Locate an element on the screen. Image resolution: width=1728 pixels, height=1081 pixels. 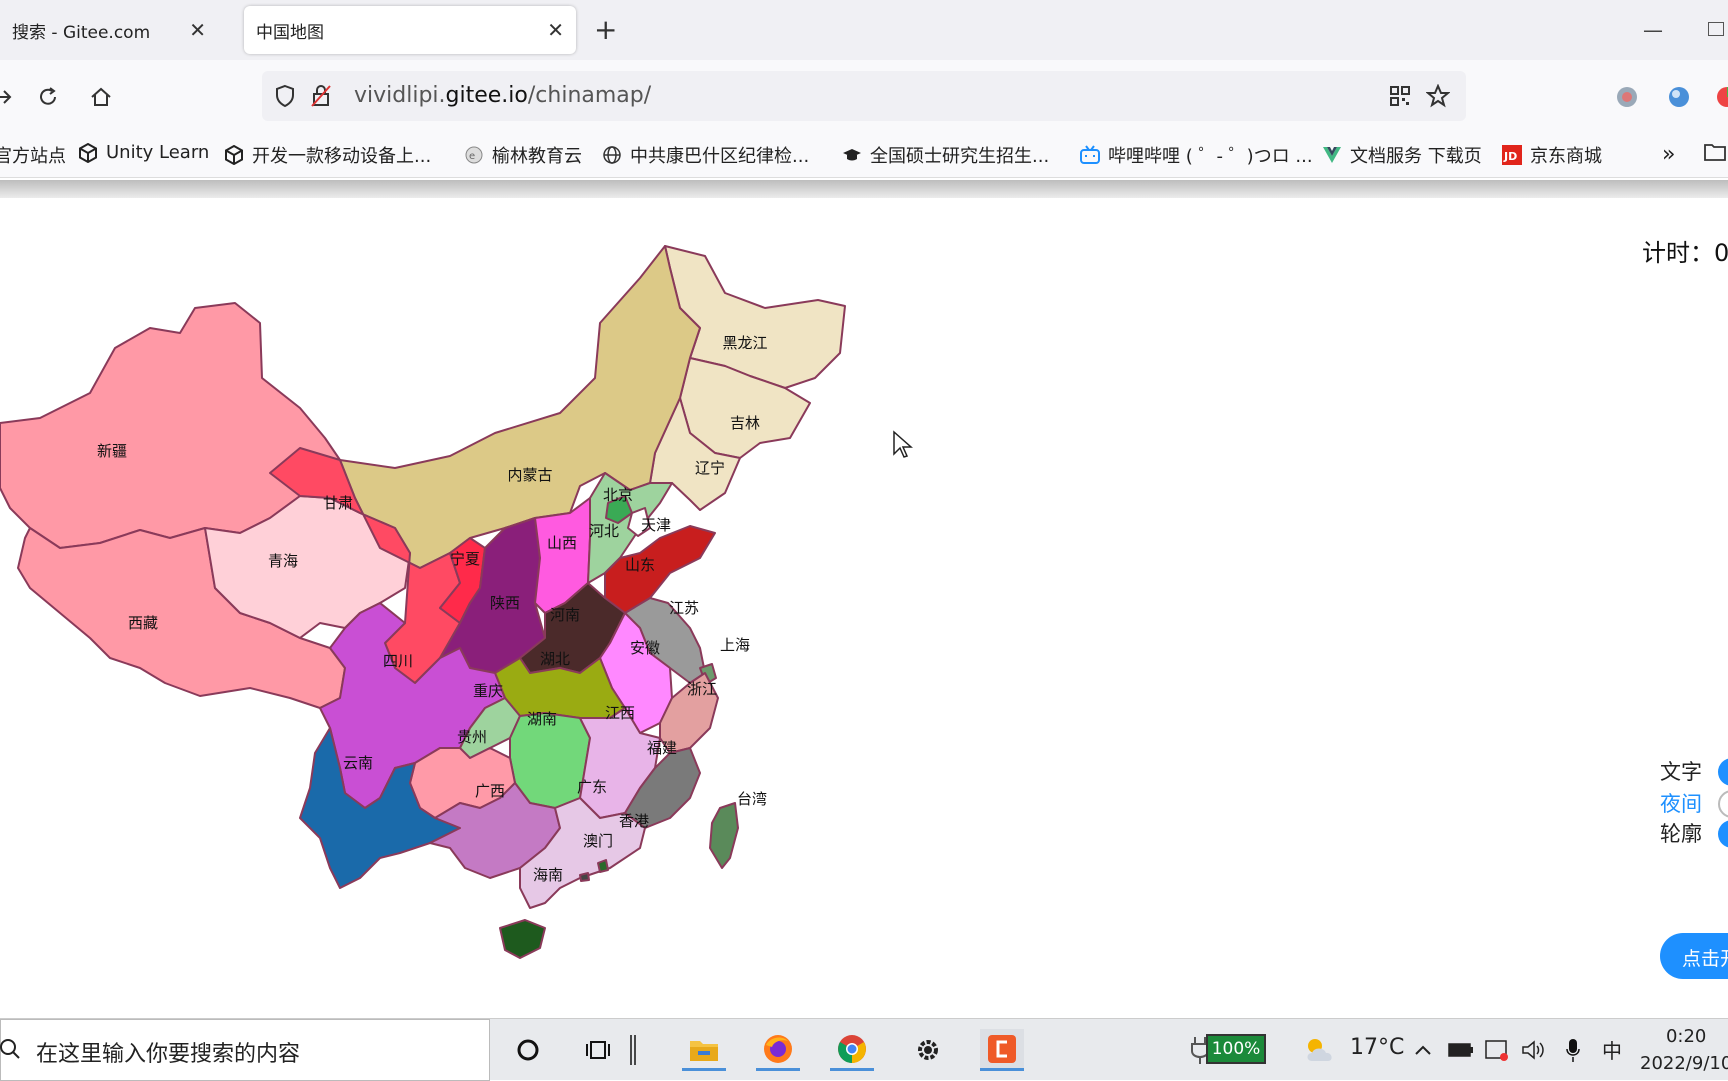
start-button: 点击开始 is located at coordinates (1694, 956).